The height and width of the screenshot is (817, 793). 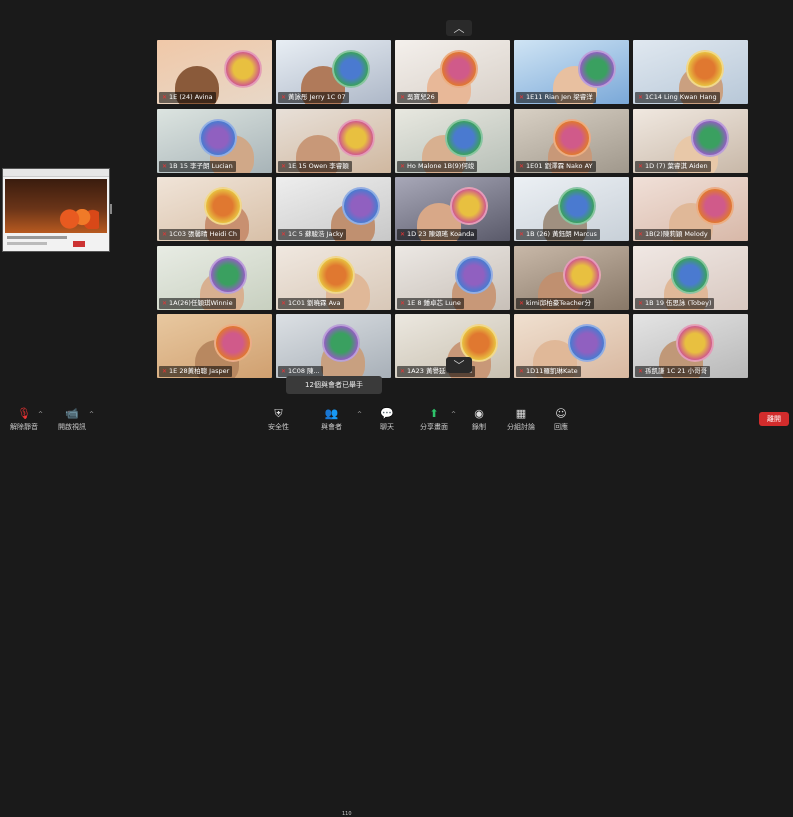 What do you see at coordinates (311, 303) in the screenshot?
I see `participant-name-label: ✕ 1C01 劉曉霖 Ava` at bounding box center [311, 303].